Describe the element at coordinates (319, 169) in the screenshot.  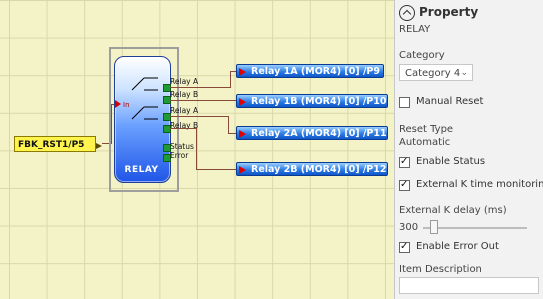
I see `output-label: Relay 2B (MOR4) [0] /P12` at that location.